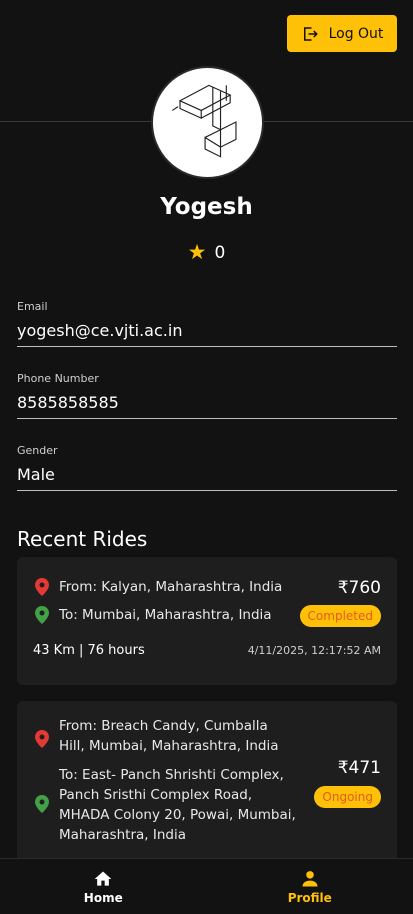 The height and width of the screenshot is (914, 413). Describe the element at coordinates (207, 395) in the screenshot. I see `phone-field: Phone Number 8585858585` at that location.